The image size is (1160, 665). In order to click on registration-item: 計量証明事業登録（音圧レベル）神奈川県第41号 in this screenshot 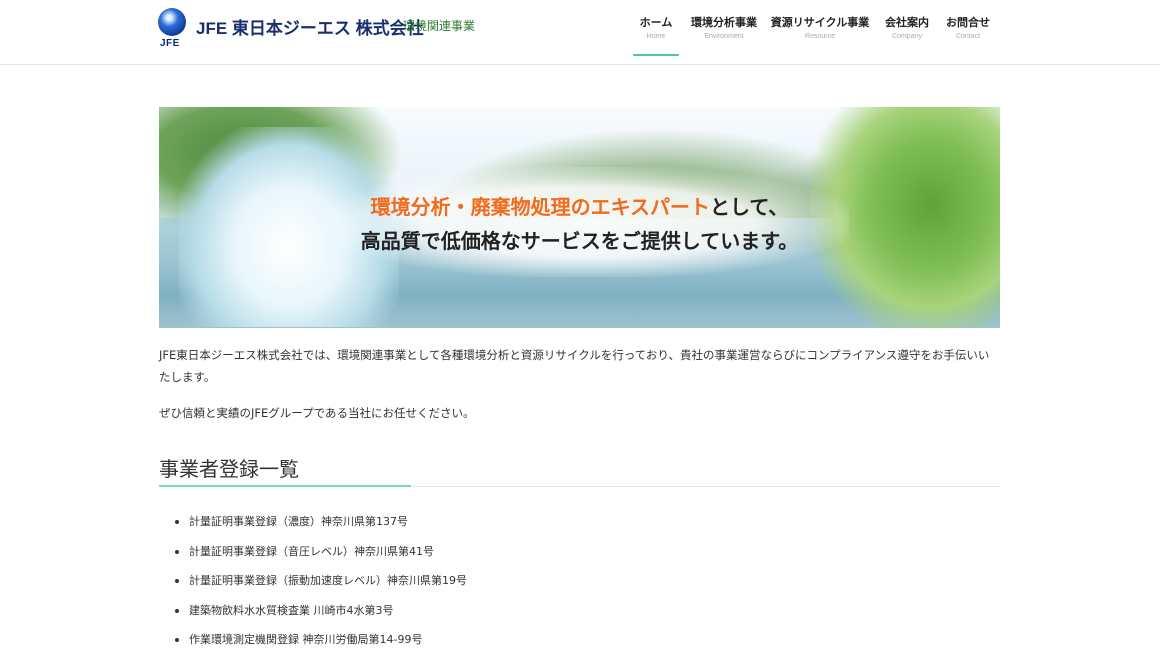, I will do `click(321, 557)`.